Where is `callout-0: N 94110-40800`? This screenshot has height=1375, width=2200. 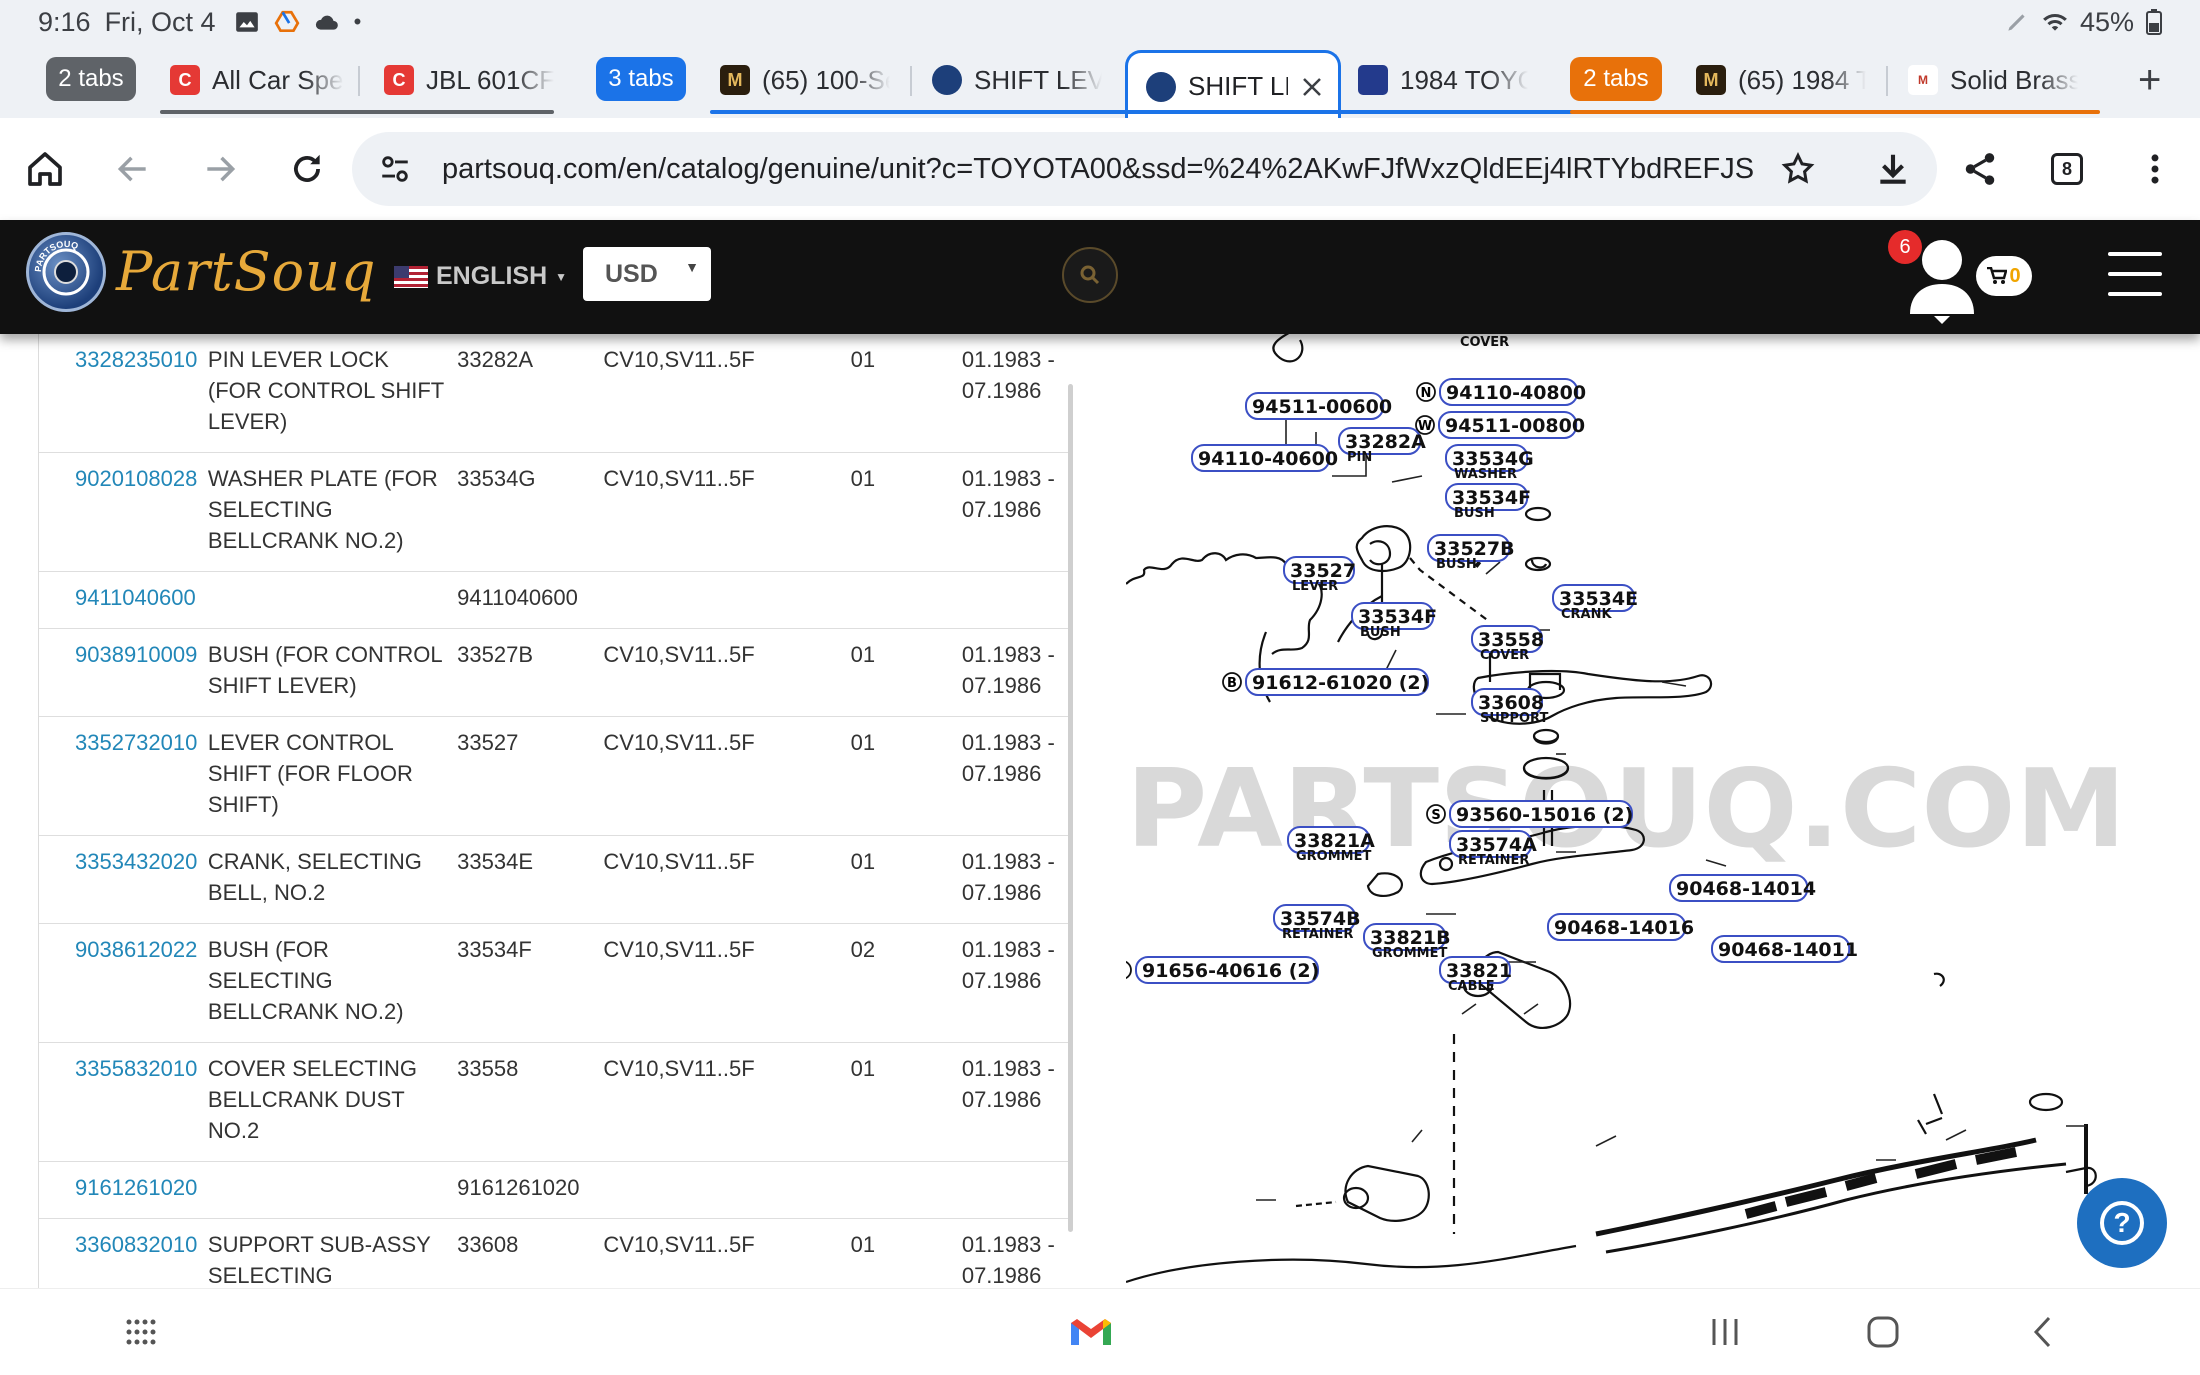 callout-0: N 94110-40800 is located at coordinates (1501, 392).